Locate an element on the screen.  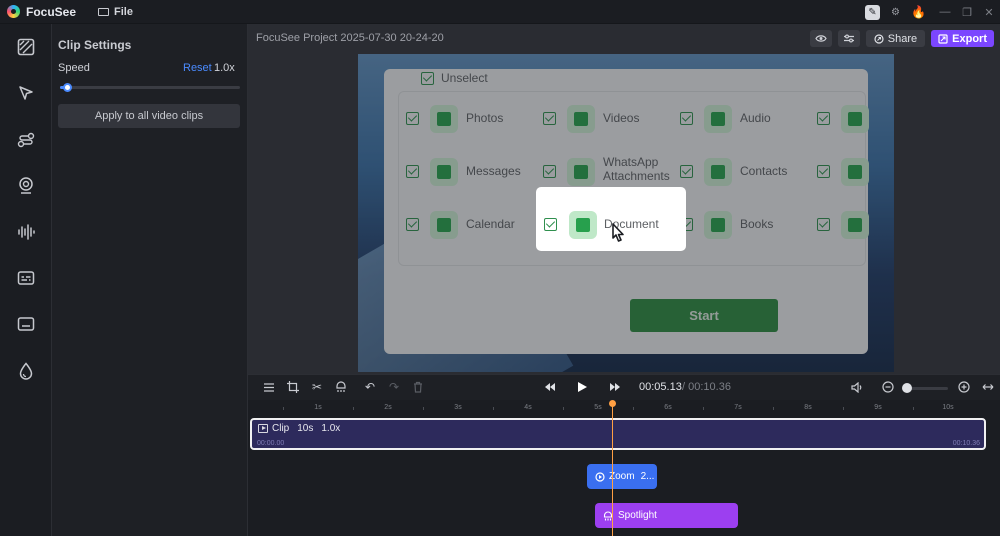
crop-icon is located at coordinates (293, 387).